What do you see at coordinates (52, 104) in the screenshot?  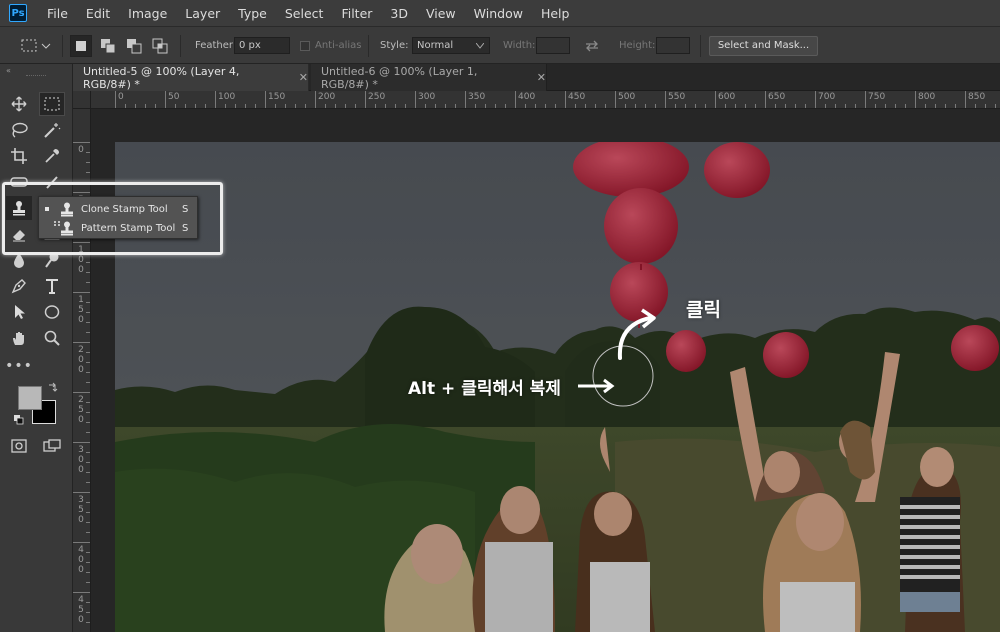 I see `rectangular-marquee-tool` at bounding box center [52, 104].